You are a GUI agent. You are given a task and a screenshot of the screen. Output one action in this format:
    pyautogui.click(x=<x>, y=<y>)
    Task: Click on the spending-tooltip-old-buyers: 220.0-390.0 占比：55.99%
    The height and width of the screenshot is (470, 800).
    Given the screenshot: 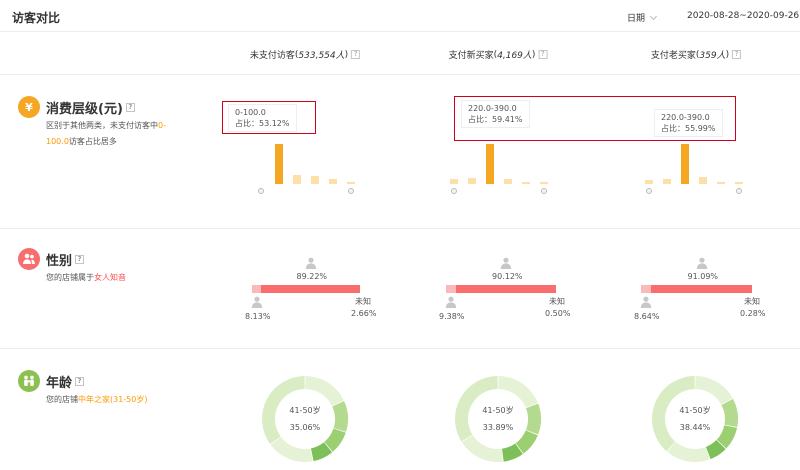 What is the action you would take?
    pyautogui.click(x=688, y=123)
    